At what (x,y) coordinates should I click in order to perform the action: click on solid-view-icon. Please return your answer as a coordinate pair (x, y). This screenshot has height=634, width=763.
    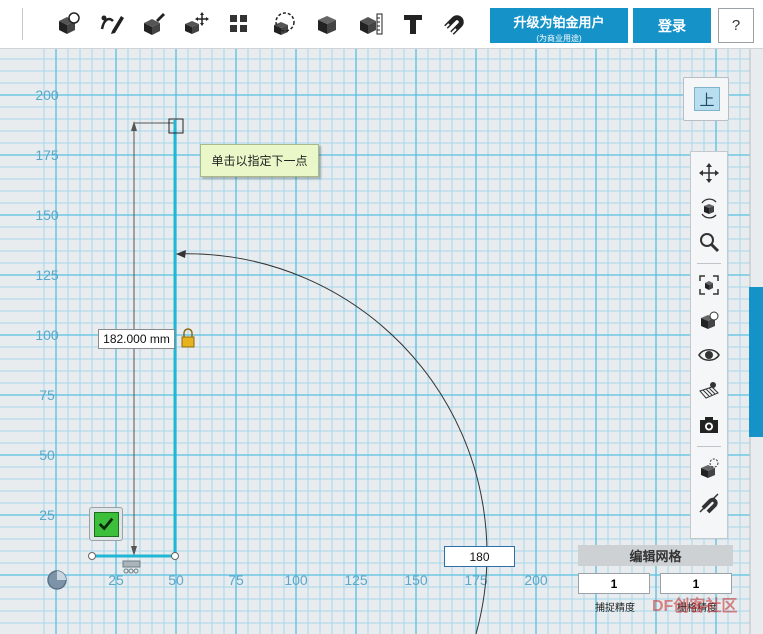
    Looking at the image, I should click on (710, 320).